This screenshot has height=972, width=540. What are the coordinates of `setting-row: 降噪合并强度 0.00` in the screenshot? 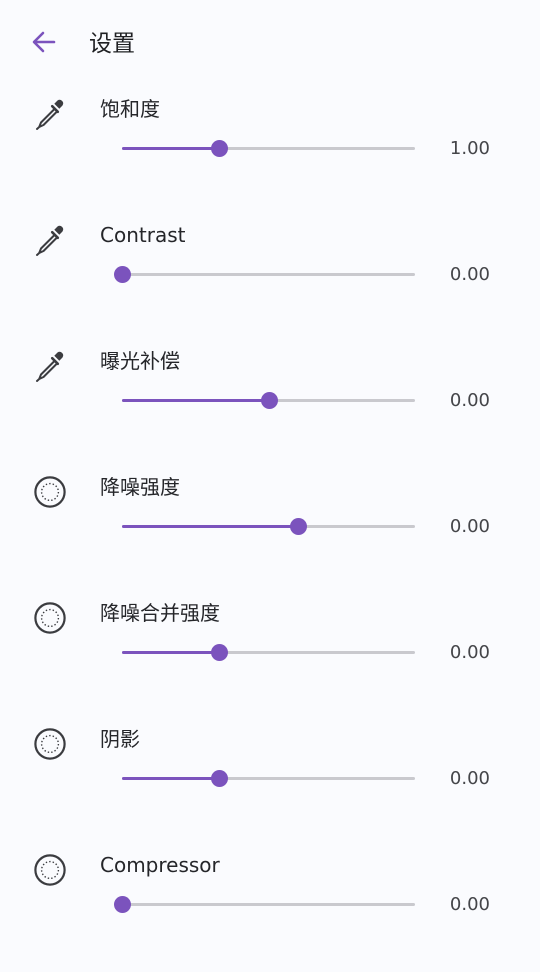 It's located at (270, 657).